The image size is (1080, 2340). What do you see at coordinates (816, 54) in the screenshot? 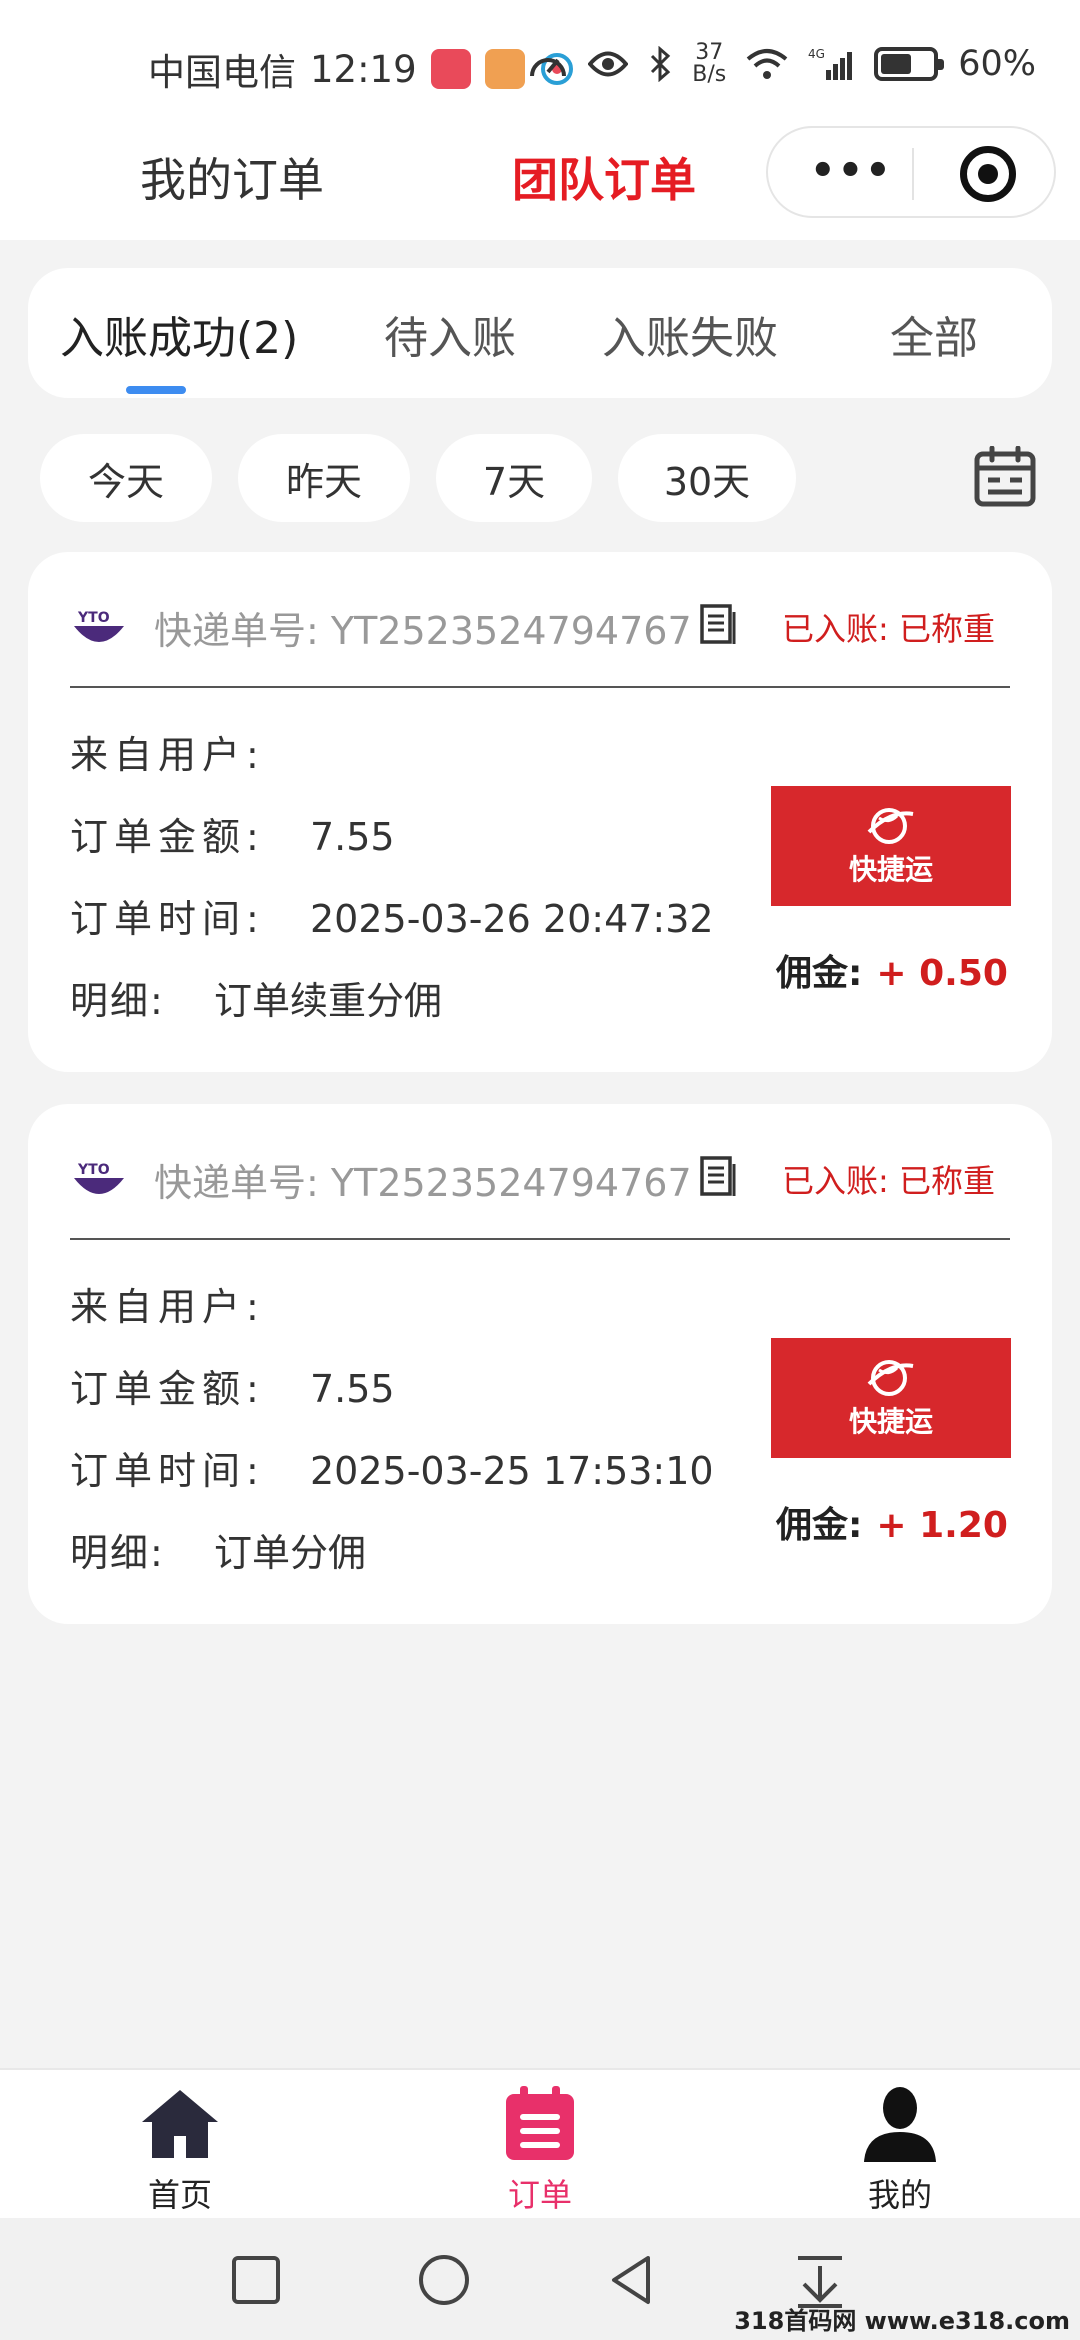
I see `network-type-label: 4G` at bounding box center [816, 54].